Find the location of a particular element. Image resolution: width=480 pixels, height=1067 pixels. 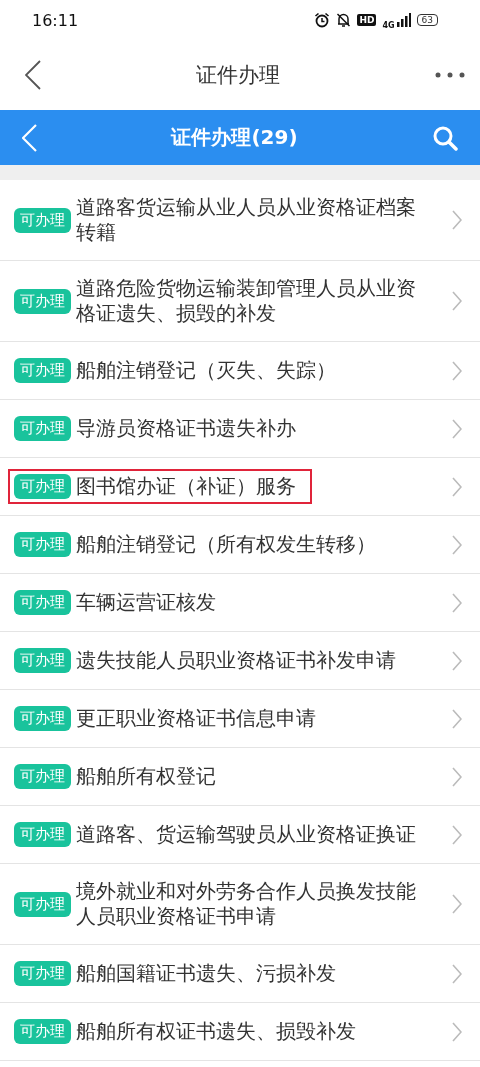

item-title: 道路客货运输从业人员从业资格证档案转籍 is located at coordinates (246, 220).